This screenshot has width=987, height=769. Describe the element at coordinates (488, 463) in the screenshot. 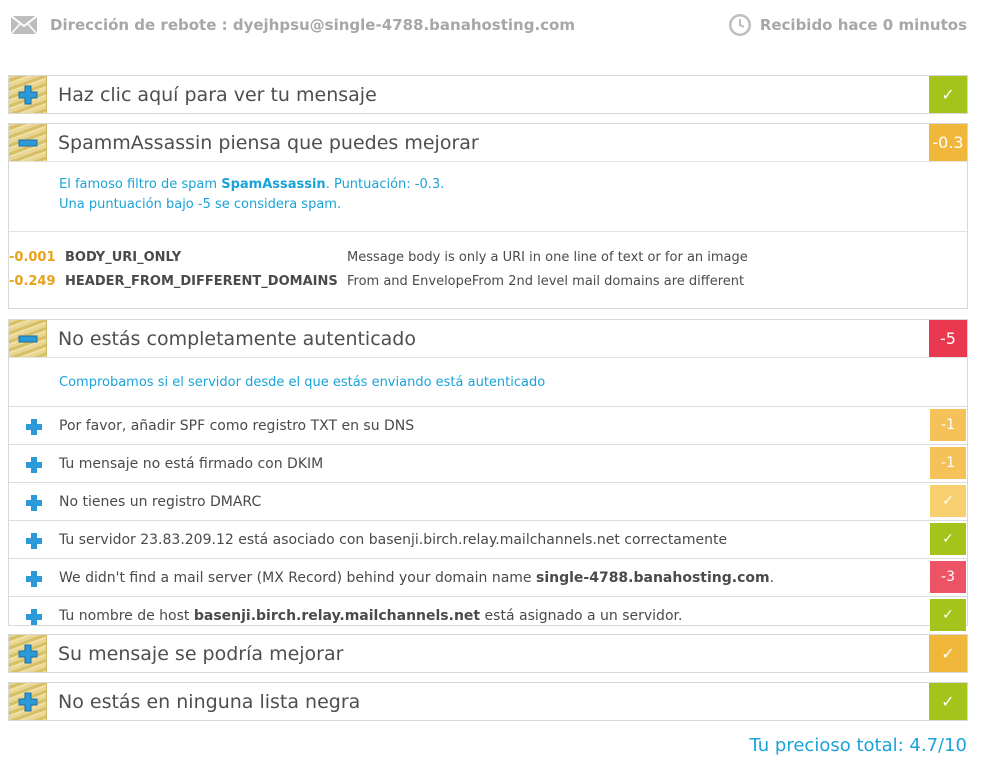

I see `auth-item-dkim: Tu mensaje no está firmado con DKIM -1` at that location.